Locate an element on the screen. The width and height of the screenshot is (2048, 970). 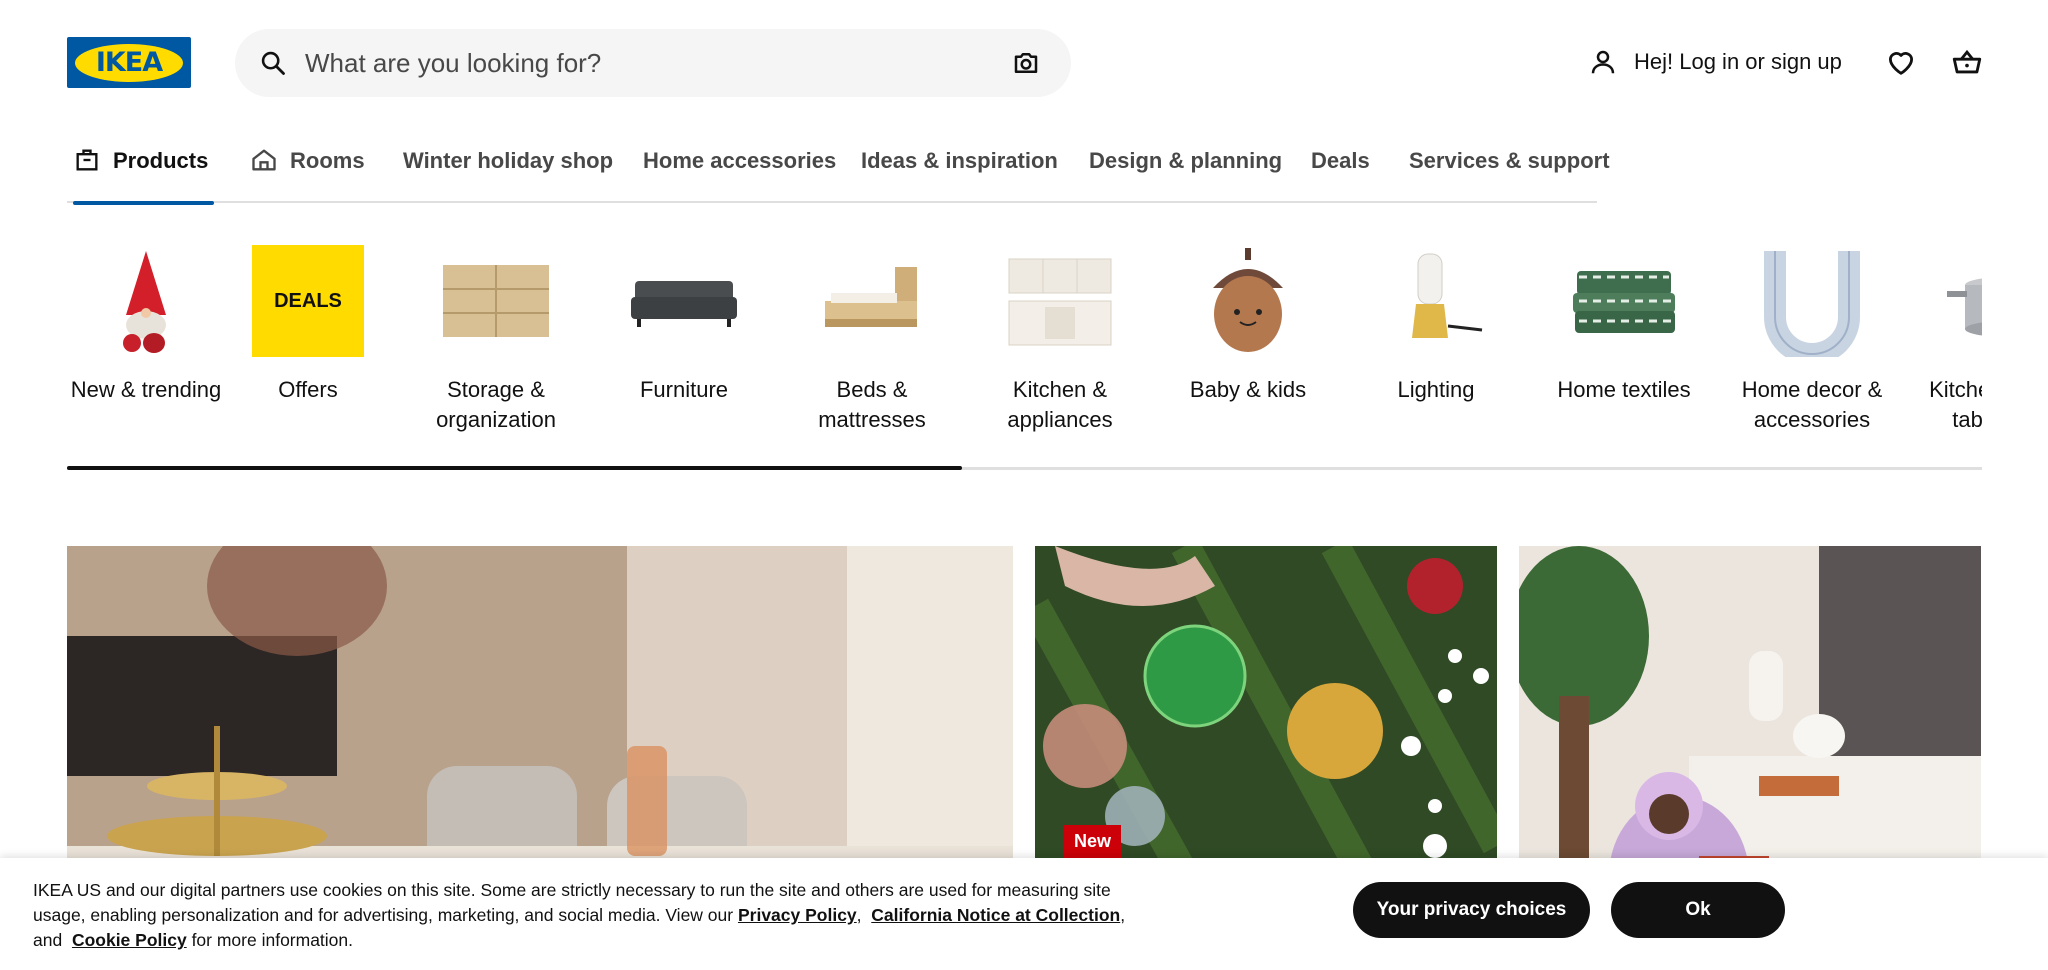
category-offers: DEALS Offers is located at coordinates (308, 325).